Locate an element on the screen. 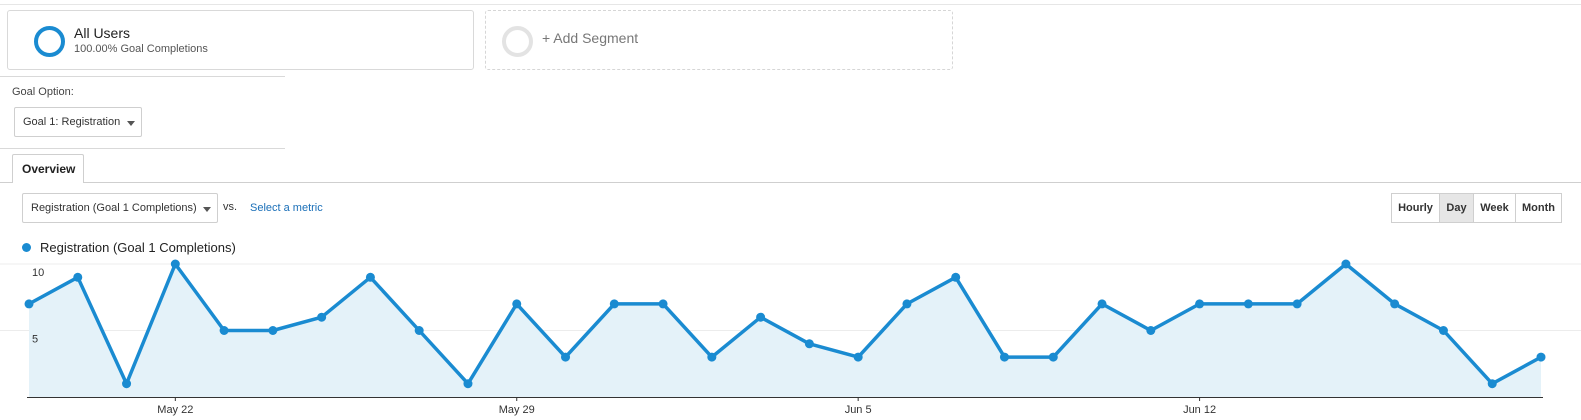 The width and height of the screenshot is (1581, 420). select-metric-link: Select a metric is located at coordinates (286, 208).